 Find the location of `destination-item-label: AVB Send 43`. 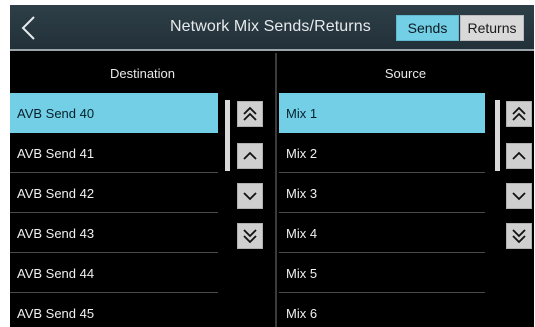

destination-item-label: AVB Send 43 is located at coordinates (56, 233).